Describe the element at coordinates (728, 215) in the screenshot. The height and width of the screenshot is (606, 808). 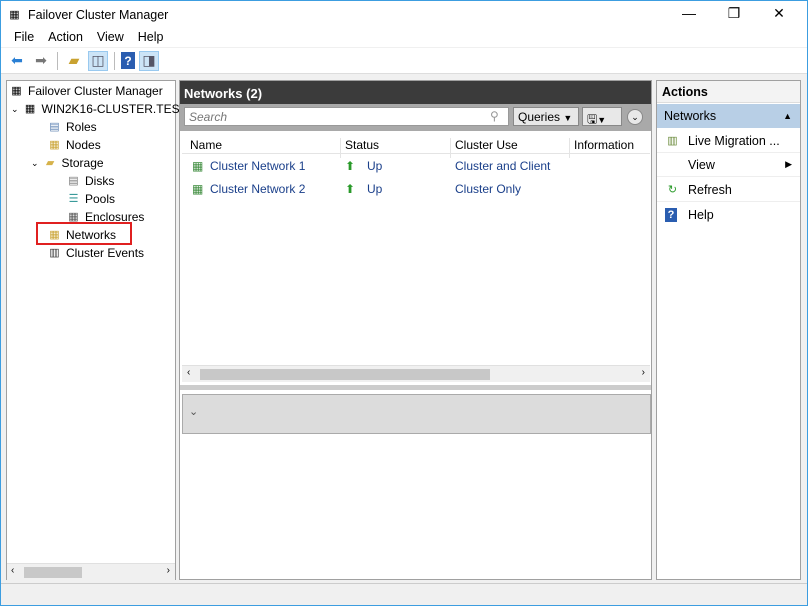
I see `action-help: ? Help` at that location.